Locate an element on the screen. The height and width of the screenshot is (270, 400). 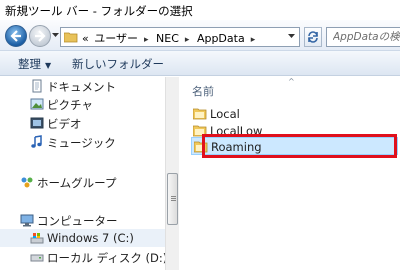
refresh-icon is located at coordinates (313, 37).